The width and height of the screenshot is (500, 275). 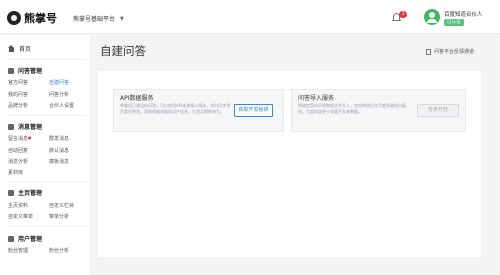 I want to click on qa-icon, so click(x=11, y=70).